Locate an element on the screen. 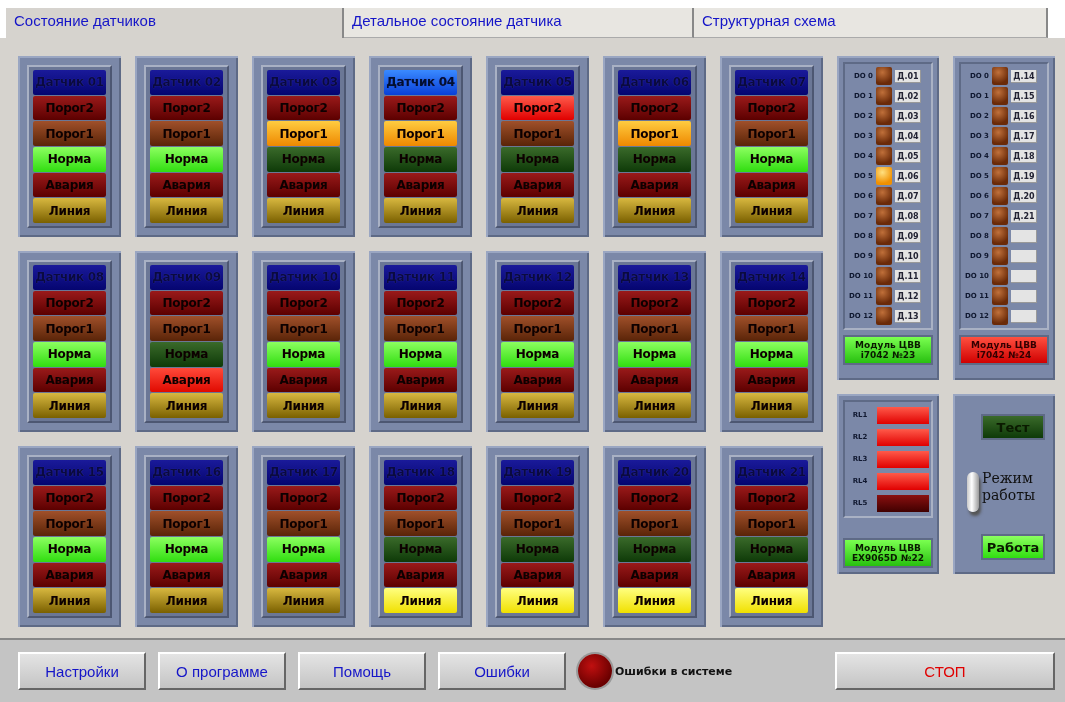  sensor-title-lamp: Датчик 19 is located at coordinates (537, 472).